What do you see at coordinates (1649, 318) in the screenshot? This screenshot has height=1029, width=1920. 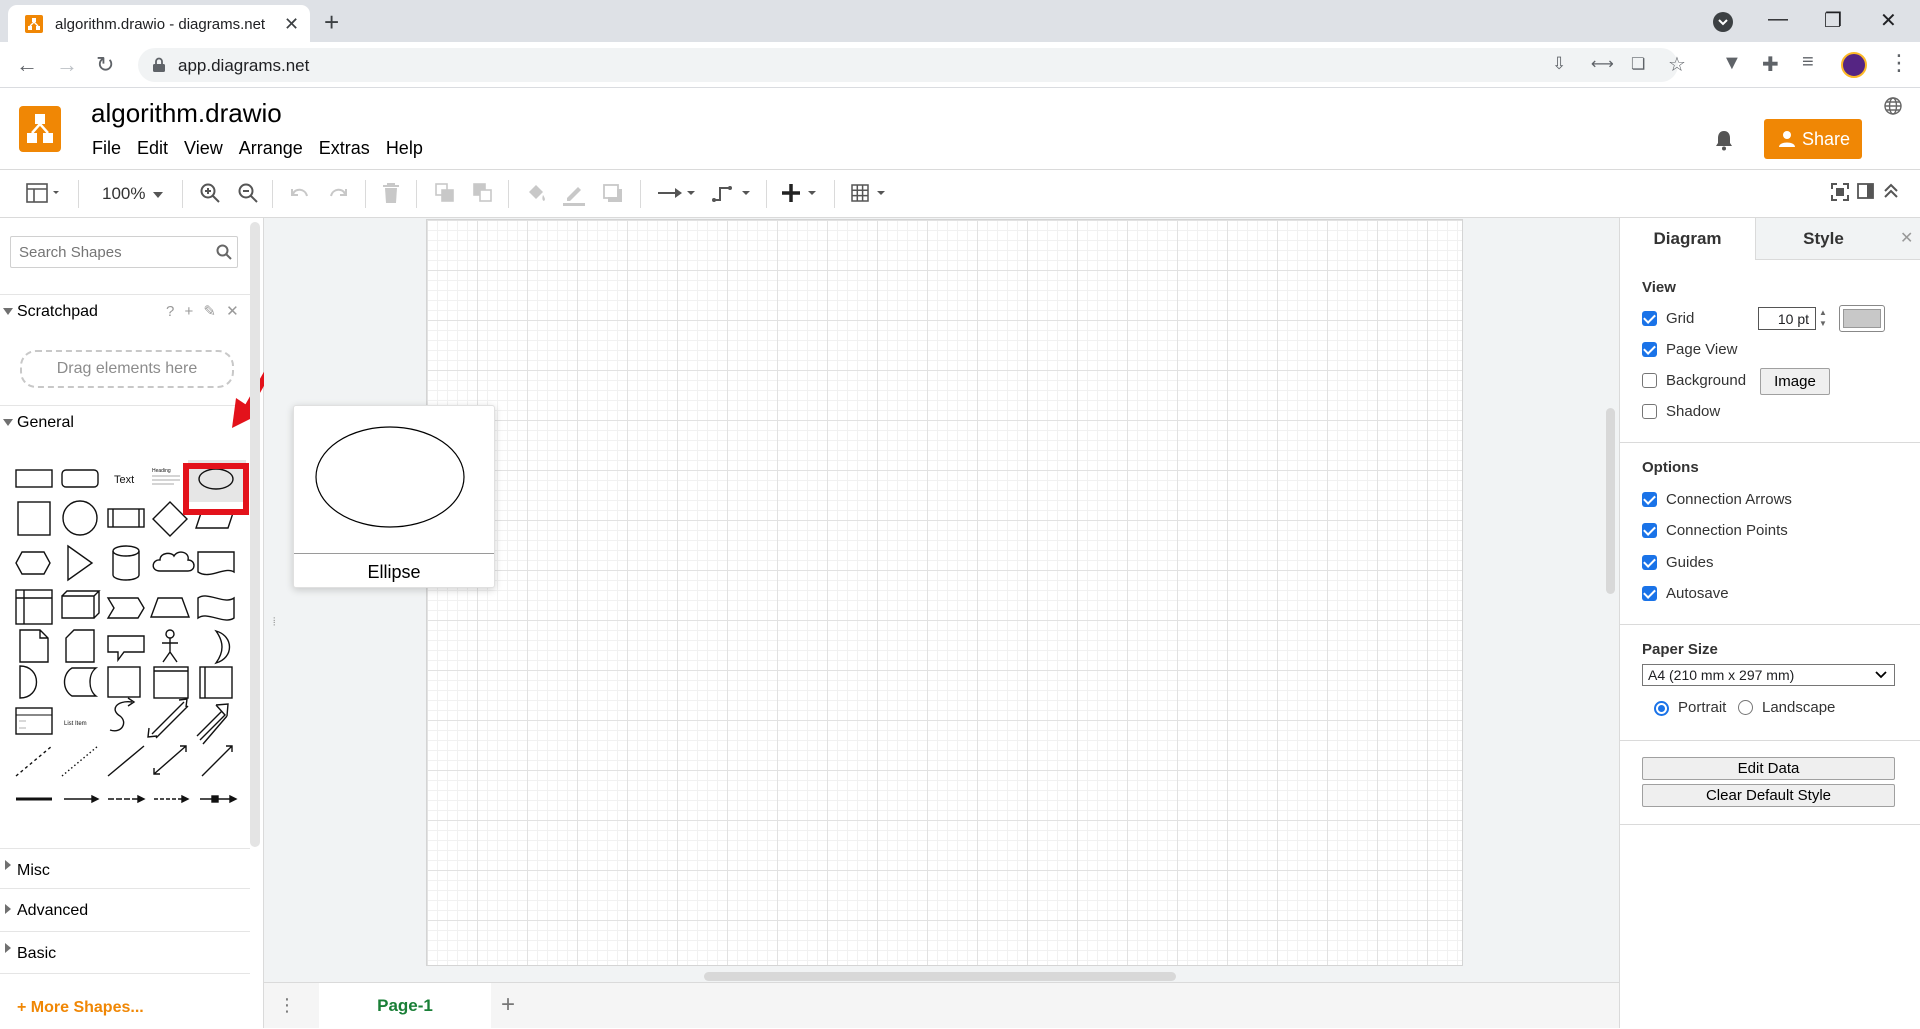 I see `grid-checkbox` at bounding box center [1649, 318].